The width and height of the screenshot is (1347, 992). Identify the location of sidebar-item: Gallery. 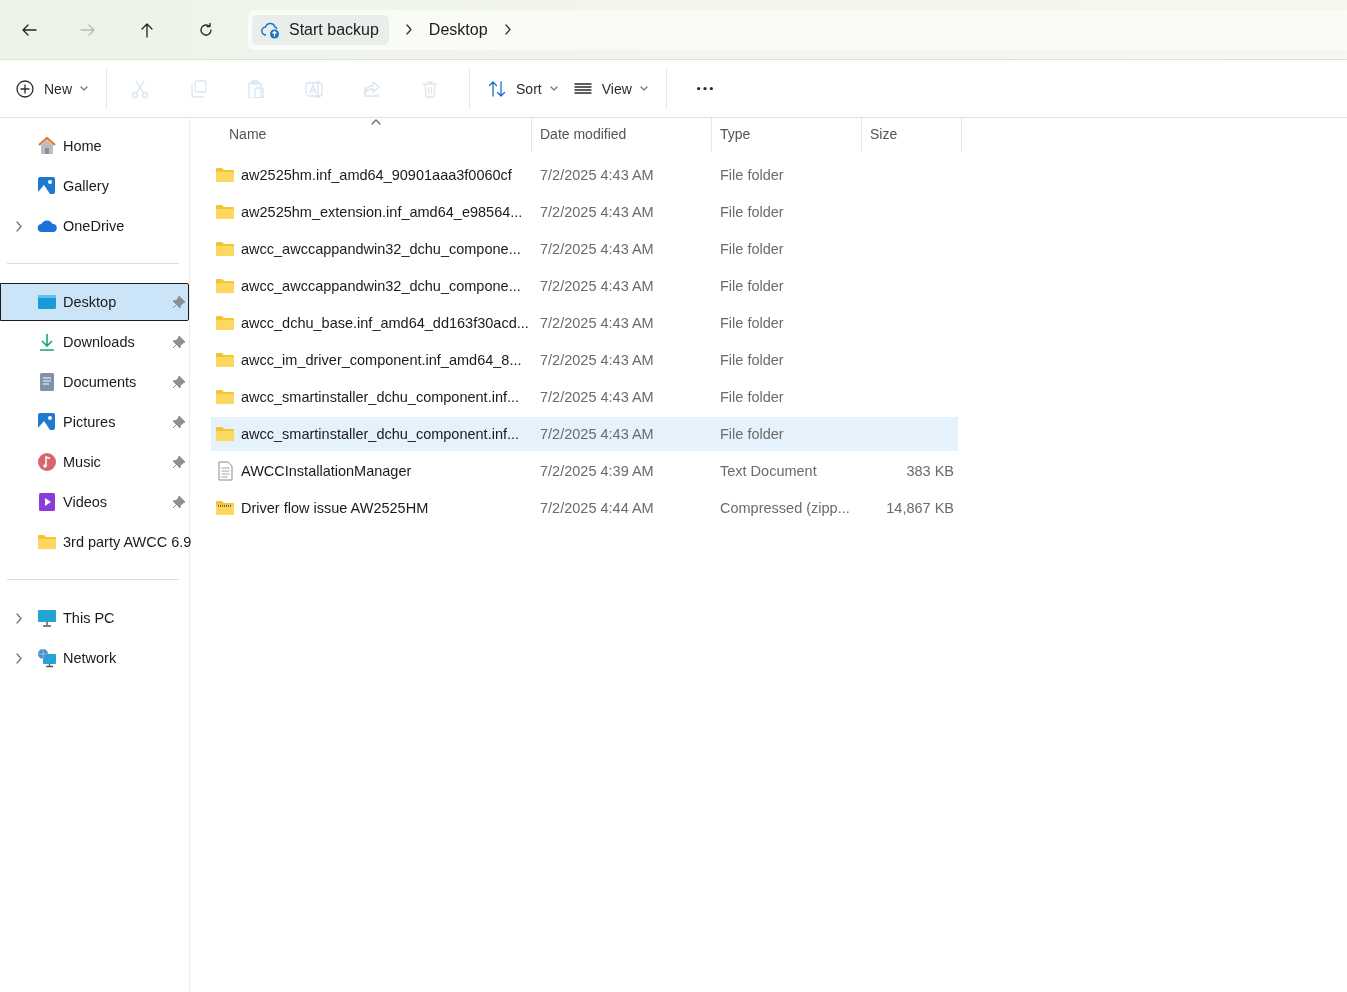
(94, 186).